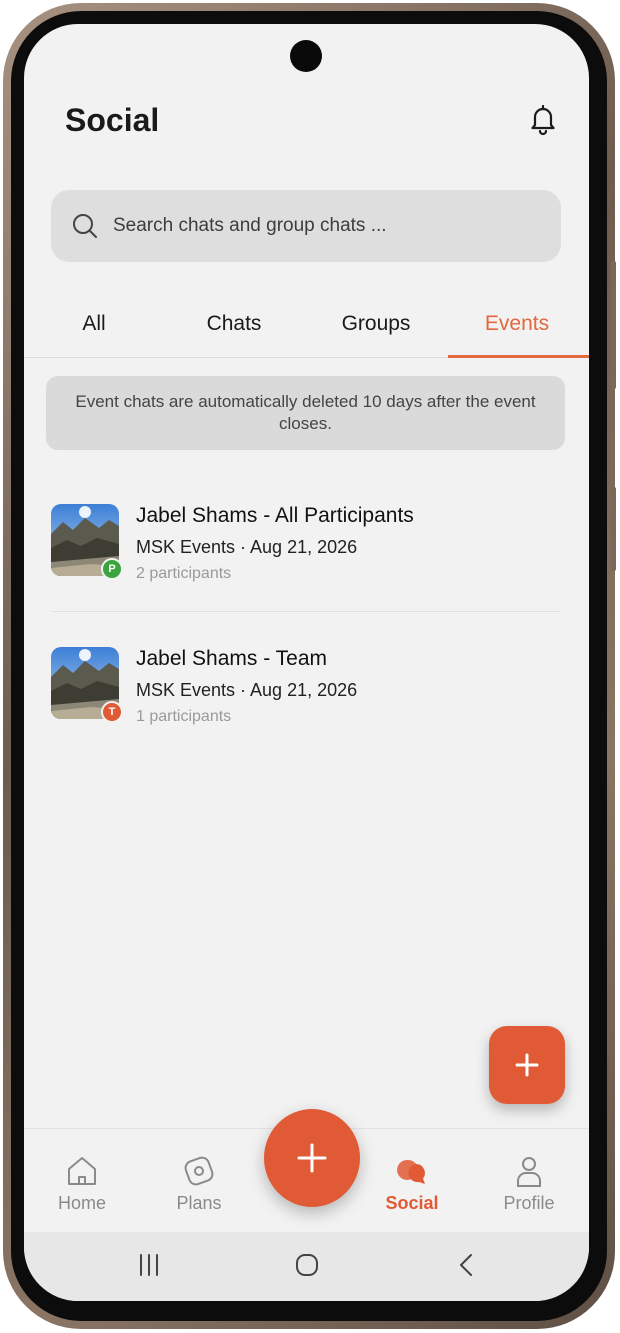  What do you see at coordinates (112, 569) in the screenshot?
I see `event-badge: P` at bounding box center [112, 569].